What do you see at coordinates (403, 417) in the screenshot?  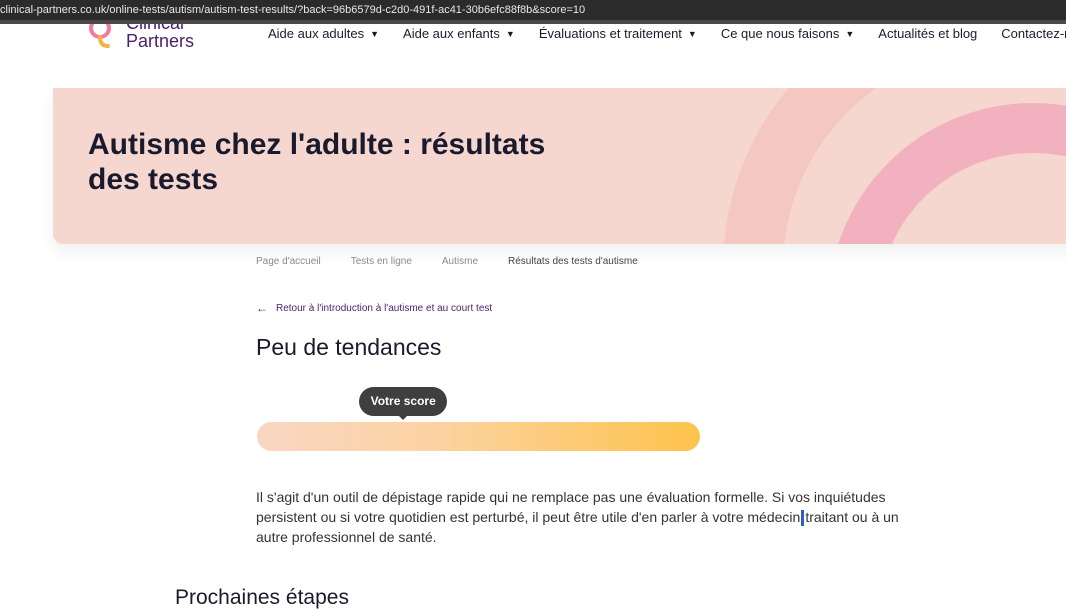 I see `score-tooltip-pointer` at bounding box center [403, 417].